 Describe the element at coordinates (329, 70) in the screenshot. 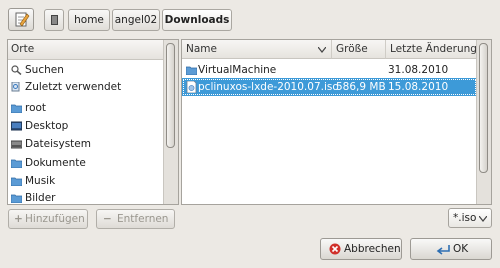

I see `file-row: VirtualMachine 31.08.2010` at that location.